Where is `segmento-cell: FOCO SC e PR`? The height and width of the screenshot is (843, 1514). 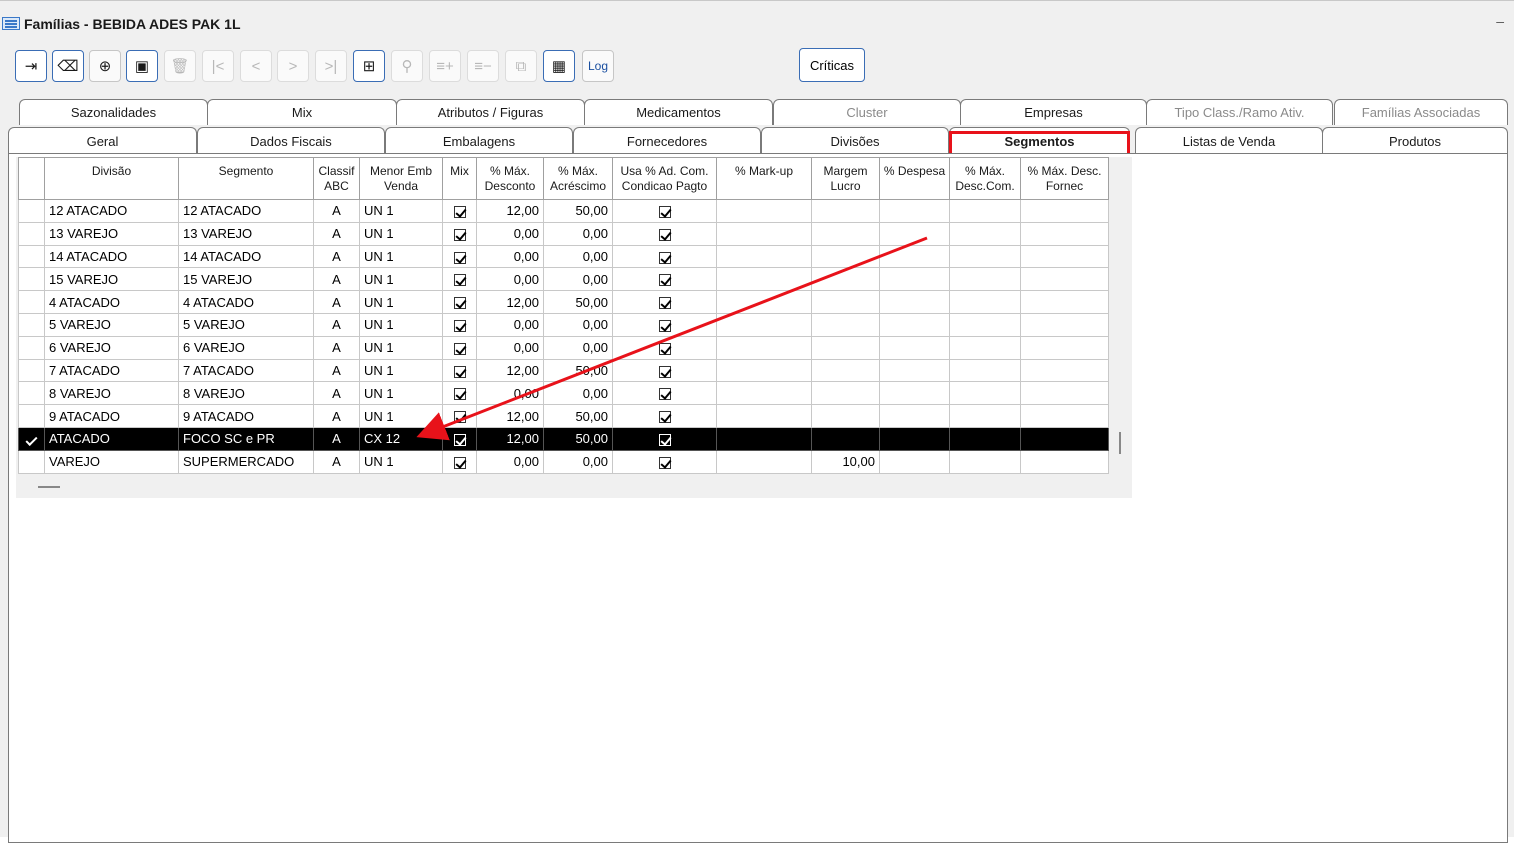 segmento-cell: FOCO SC e PR is located at coordinates (246, 438).